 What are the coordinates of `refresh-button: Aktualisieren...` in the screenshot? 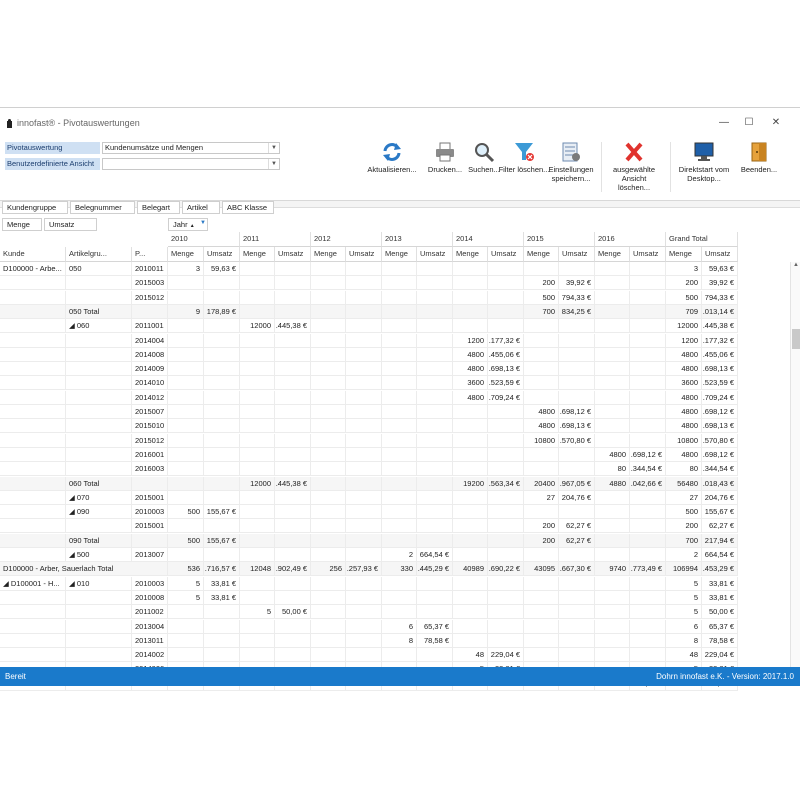 It's located at (392, 166).